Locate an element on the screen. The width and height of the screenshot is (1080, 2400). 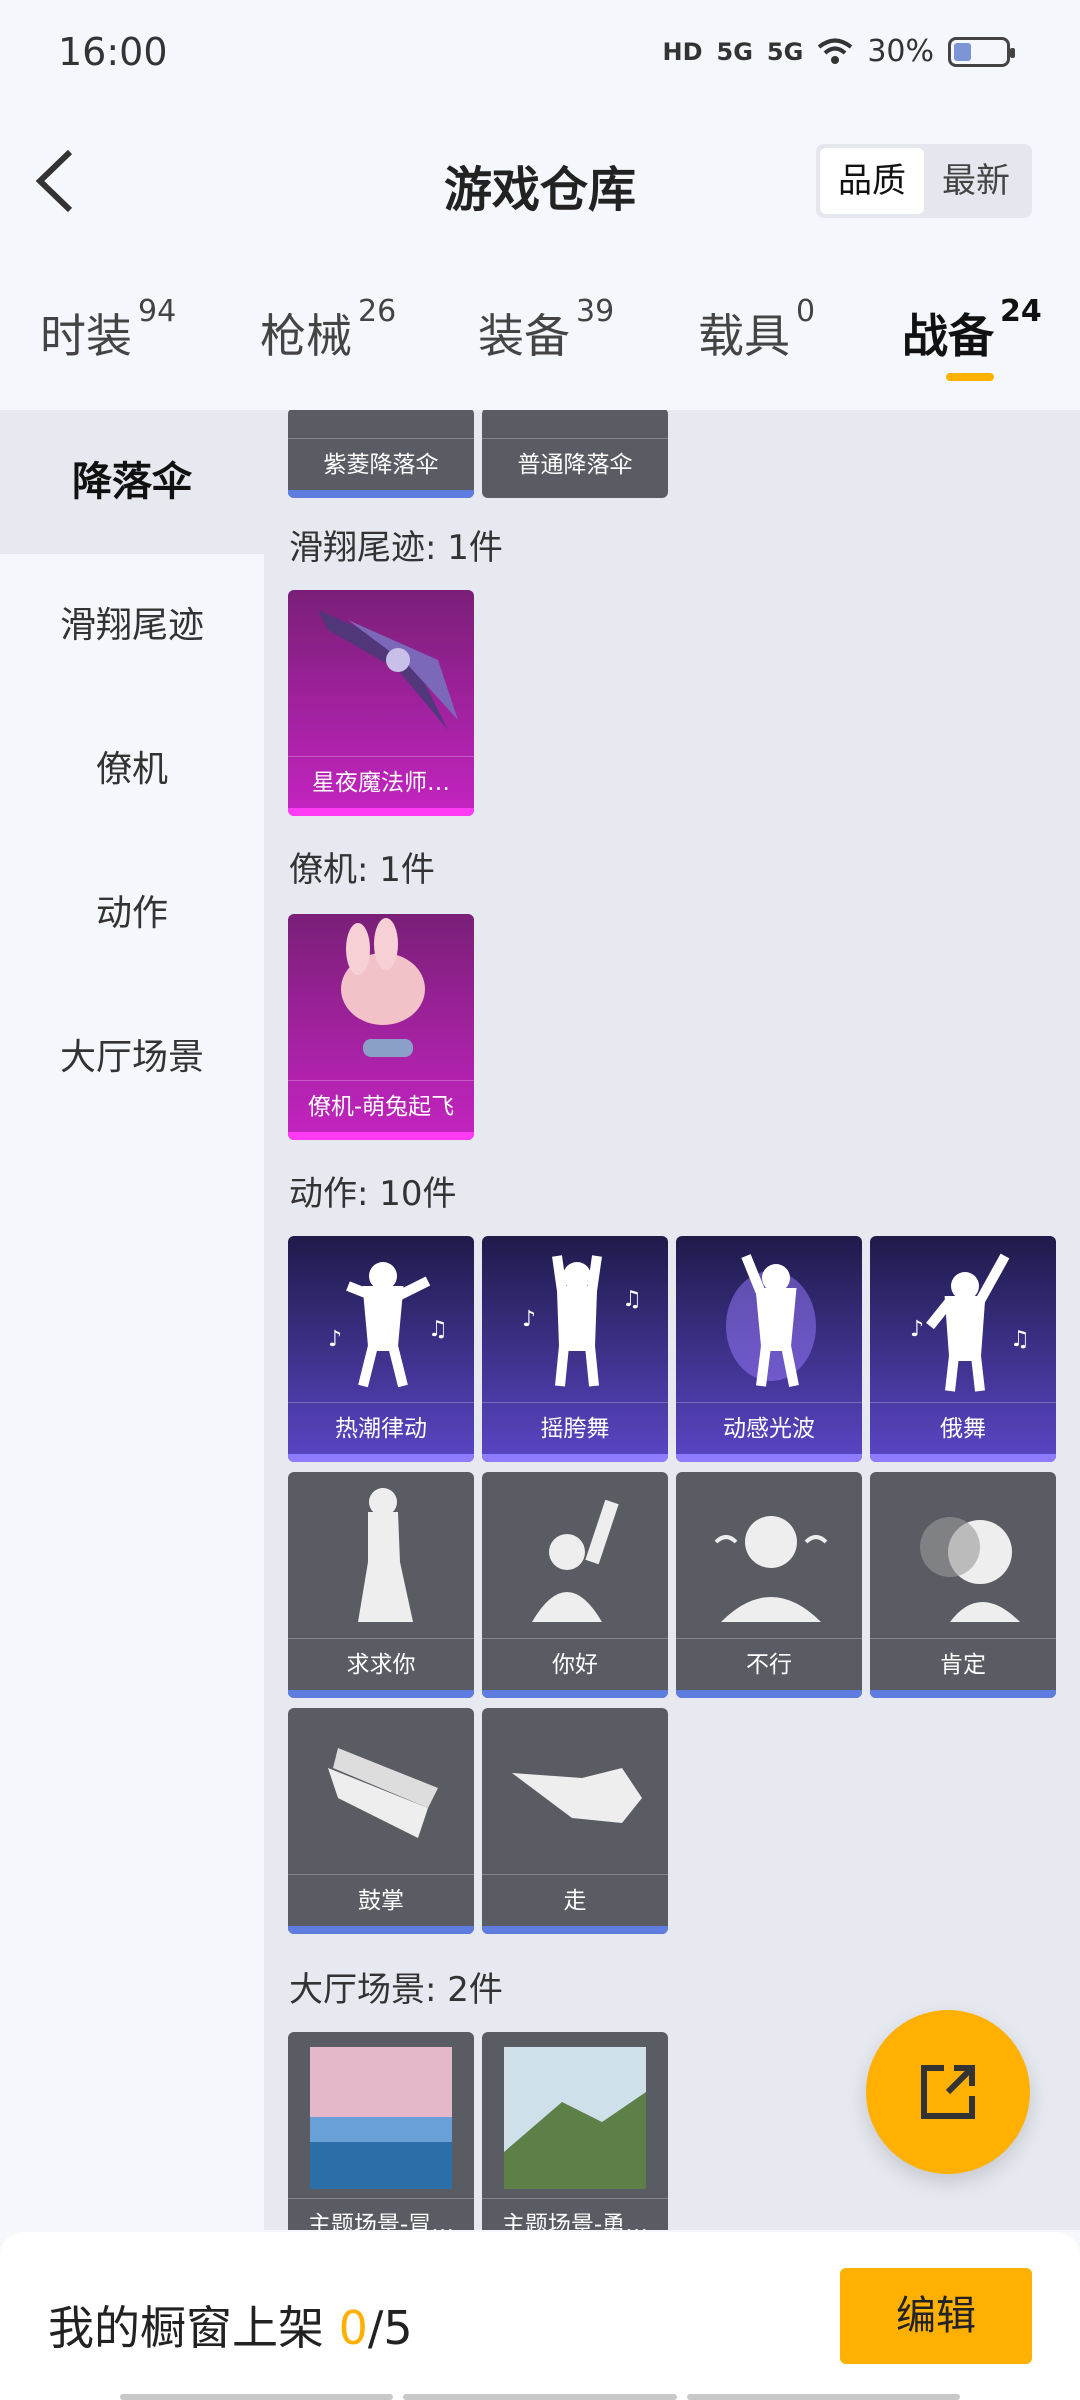
glide-trail-art is located at coordinates (388, 670).